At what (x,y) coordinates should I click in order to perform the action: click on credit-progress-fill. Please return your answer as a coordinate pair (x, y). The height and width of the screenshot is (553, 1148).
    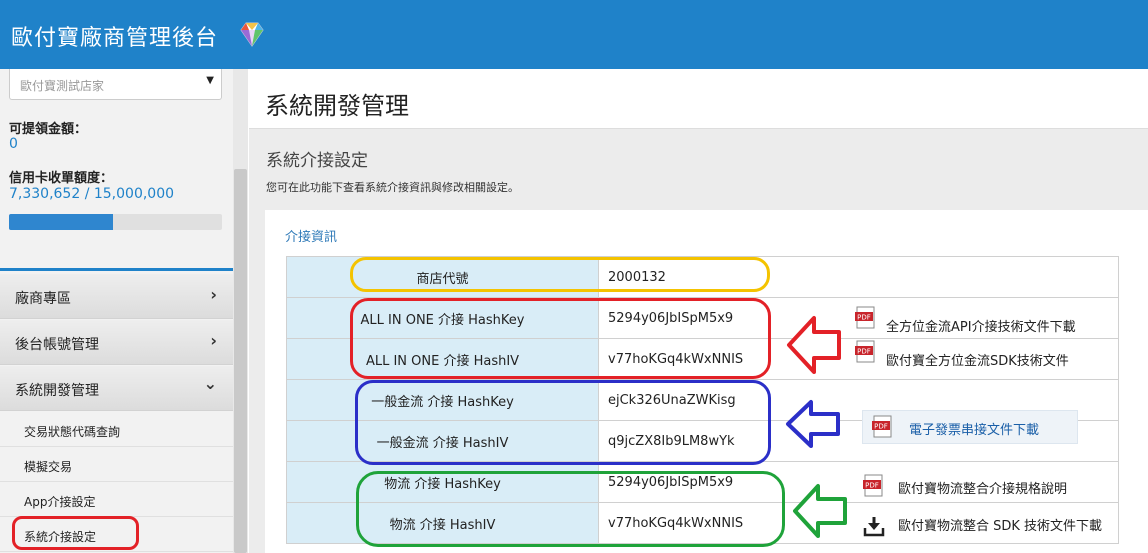
    Looking at the image, I should click on (61, 222).